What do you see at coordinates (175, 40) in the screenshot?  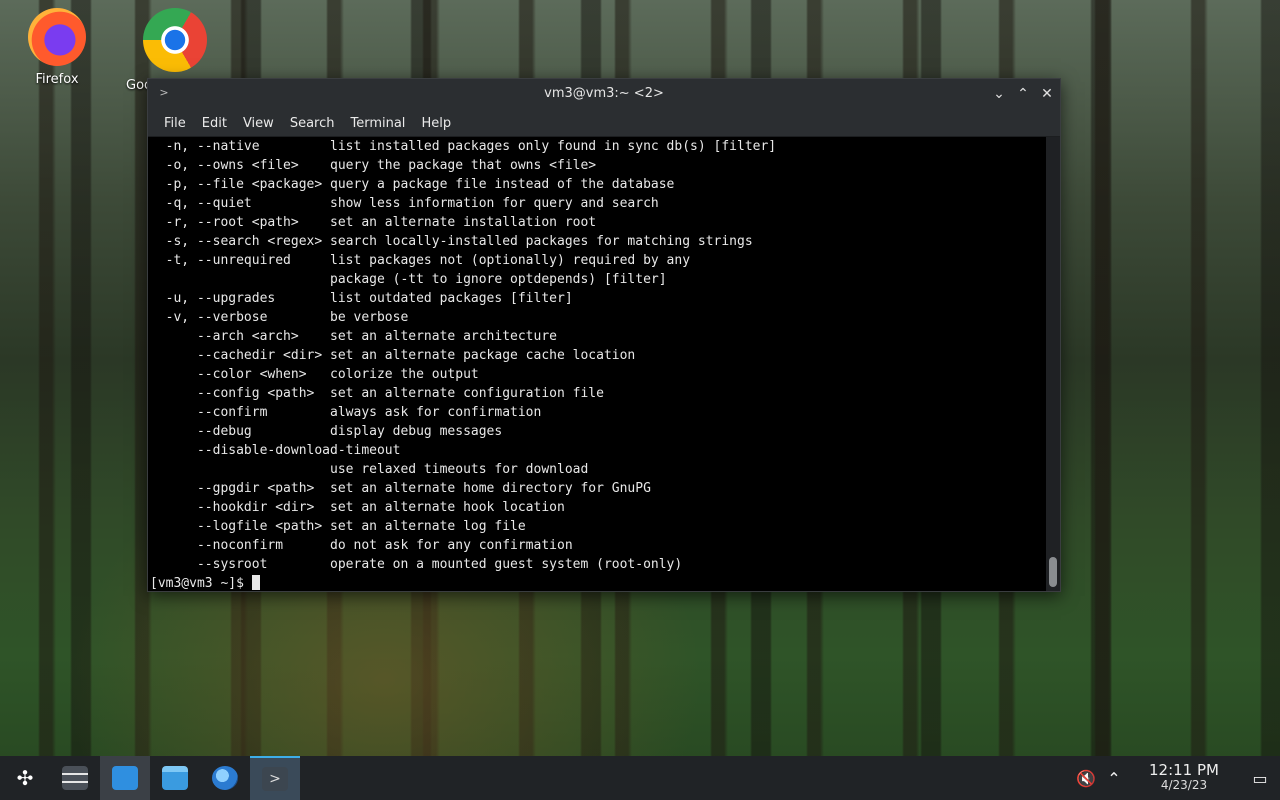 I see `chrome-icon` at bounding box center [175, 40].